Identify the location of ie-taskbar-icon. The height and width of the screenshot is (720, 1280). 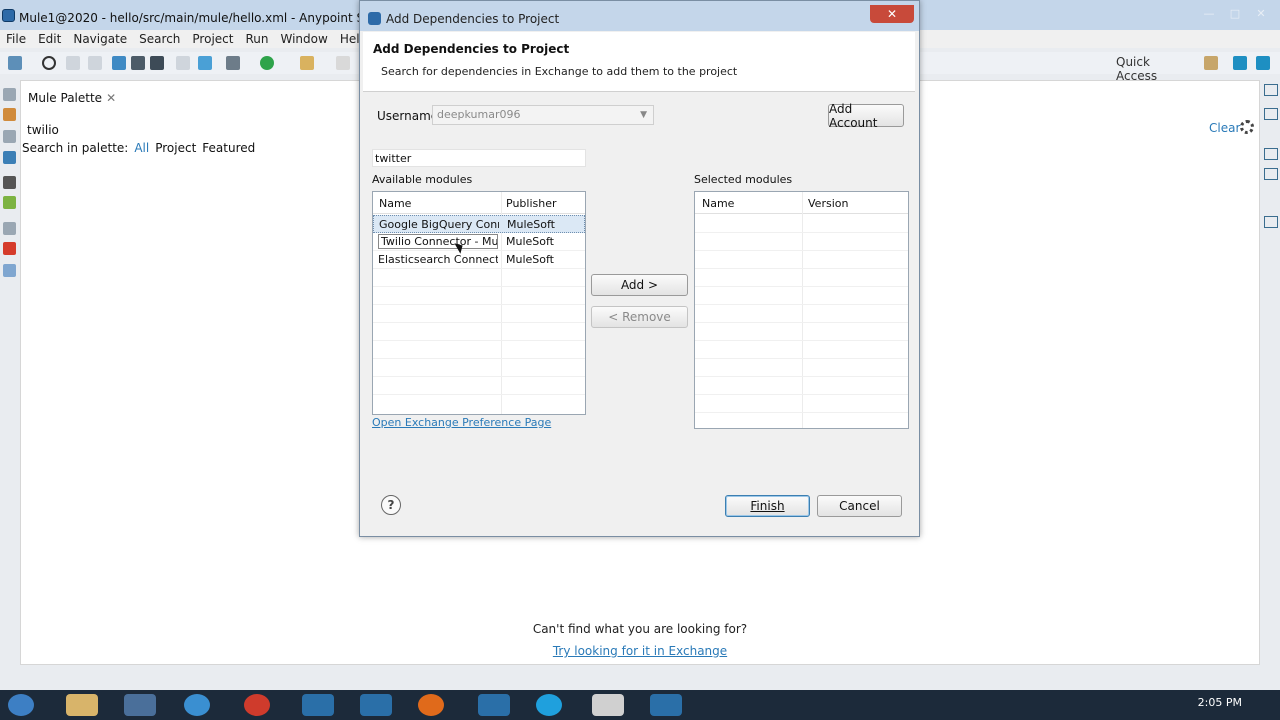
(197, 705).